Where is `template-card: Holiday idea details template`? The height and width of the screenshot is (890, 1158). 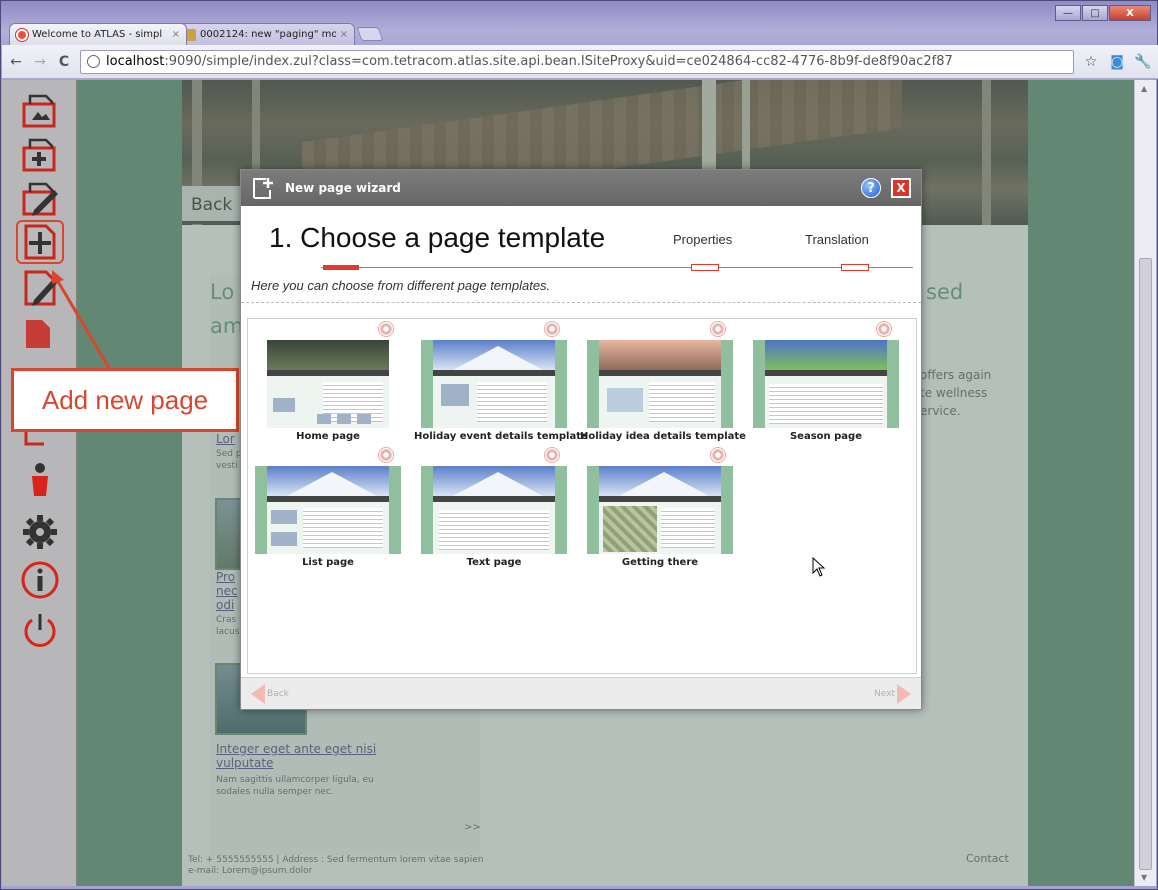 template-card: Holiday idea details template is located at coordinates (663, 380).